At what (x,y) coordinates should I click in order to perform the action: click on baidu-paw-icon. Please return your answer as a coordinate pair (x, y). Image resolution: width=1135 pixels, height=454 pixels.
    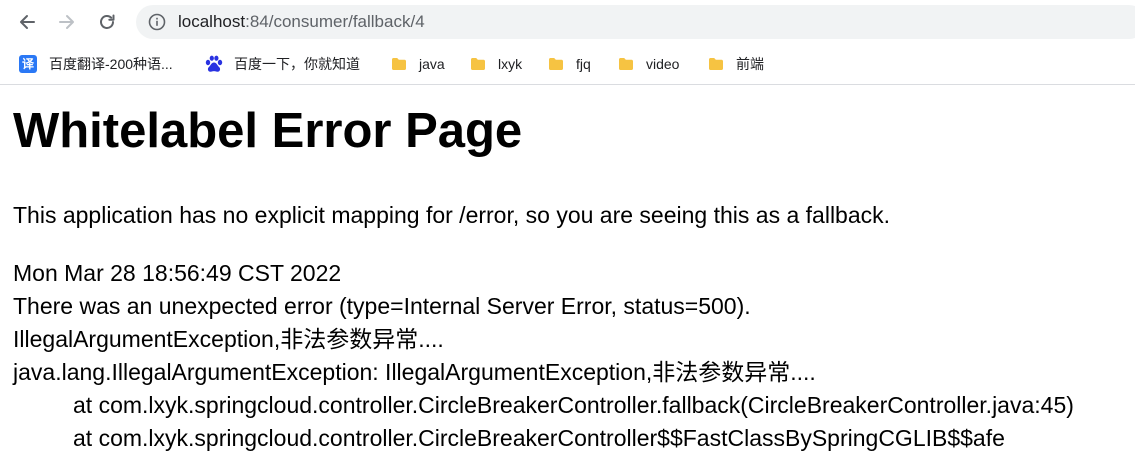
    Looking at the image, I should click on (214, 63).